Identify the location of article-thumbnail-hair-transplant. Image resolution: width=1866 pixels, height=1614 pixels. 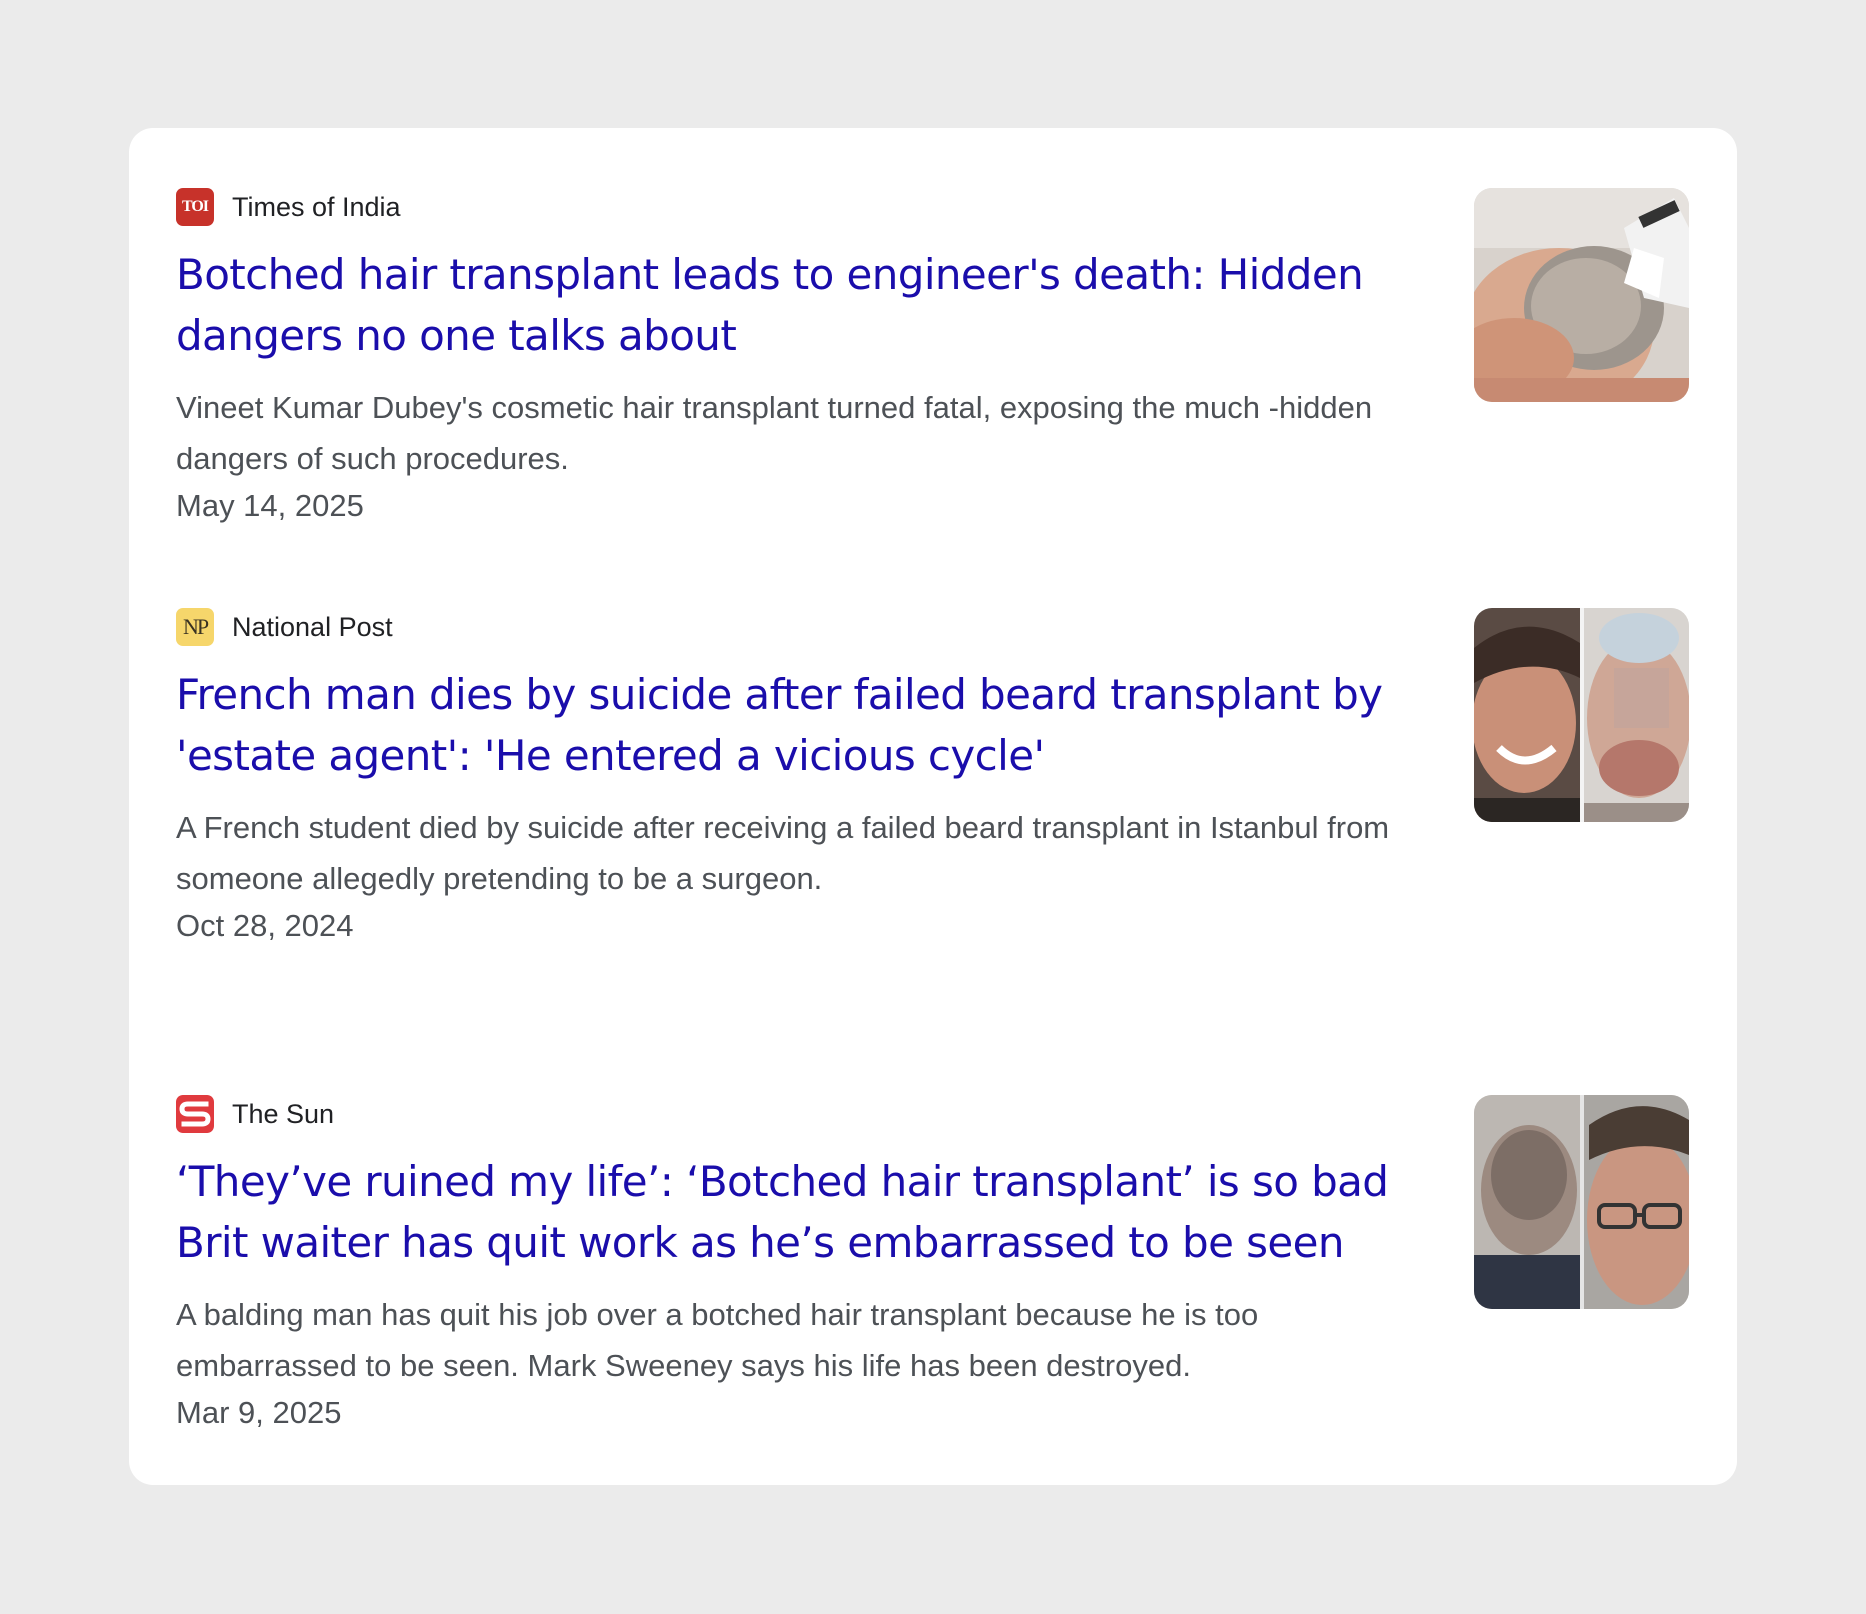
(1581, 295).